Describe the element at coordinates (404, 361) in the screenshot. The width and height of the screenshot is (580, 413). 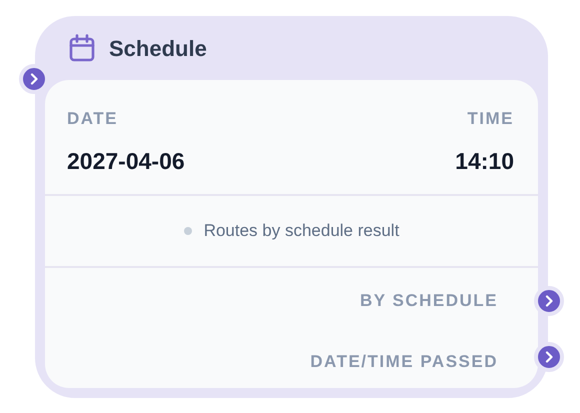
I see `output-label: DATE/TIME PASSED` at that location.